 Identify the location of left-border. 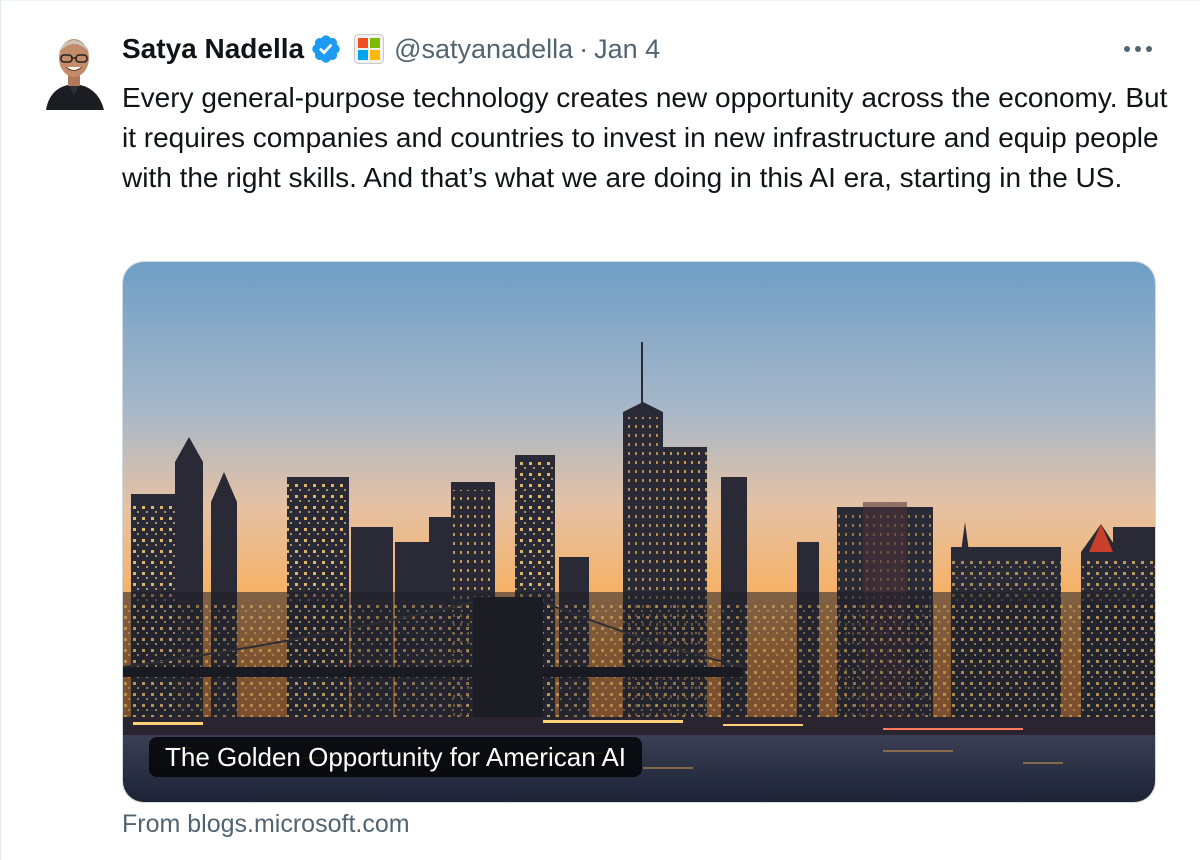
(0, 430).